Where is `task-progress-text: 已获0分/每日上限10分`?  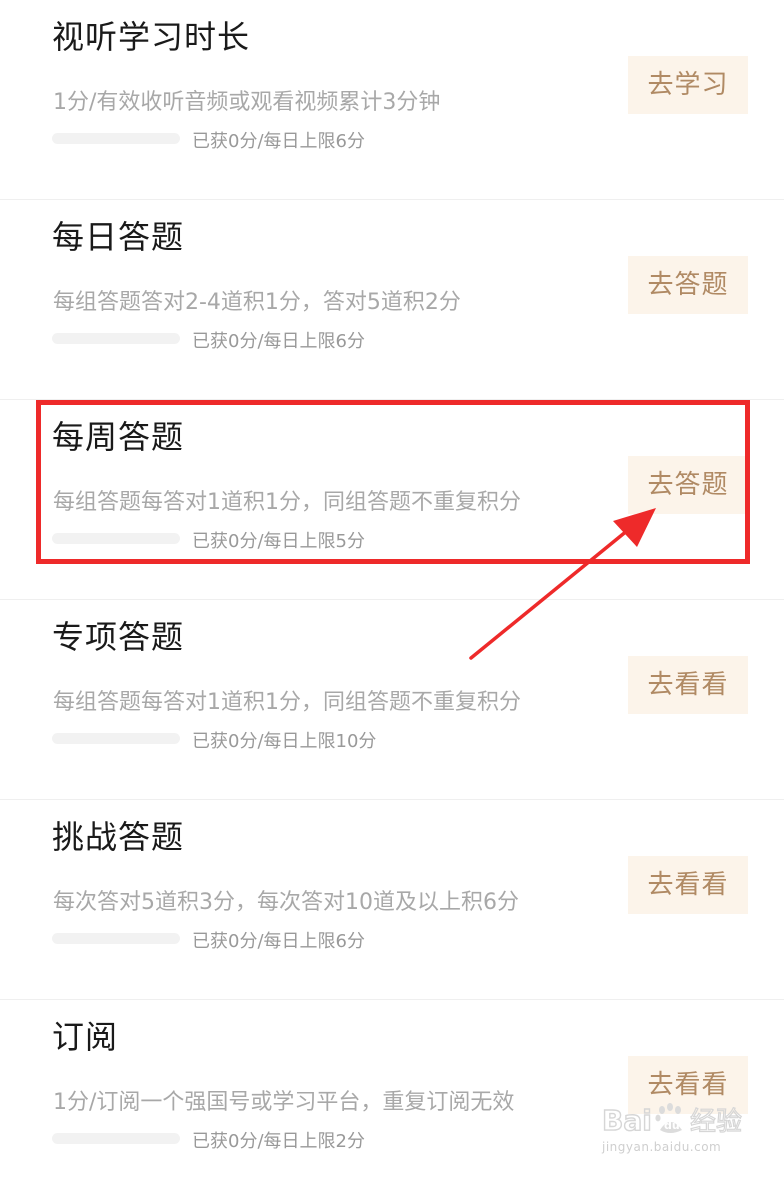
task-progress-text: 已获0分/每日上限10分 is located at coordinates (284, 741).